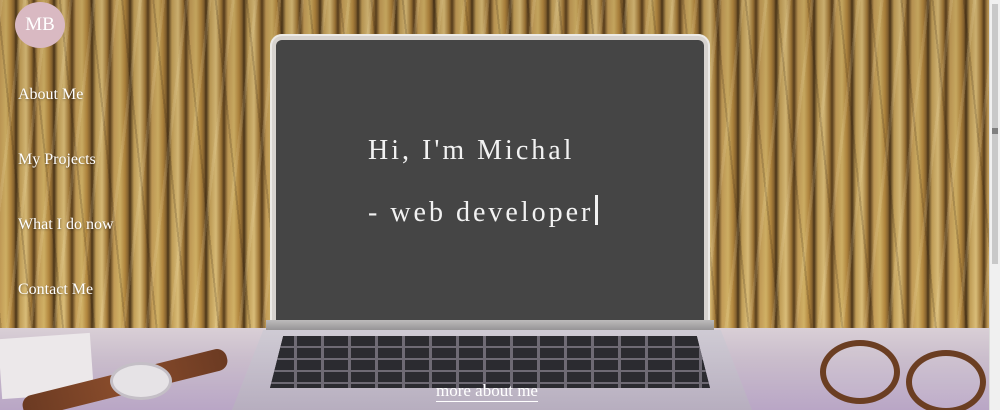 The image size is (1000, 410). I want to click on scrollbar-thumb, so click(995, 134).